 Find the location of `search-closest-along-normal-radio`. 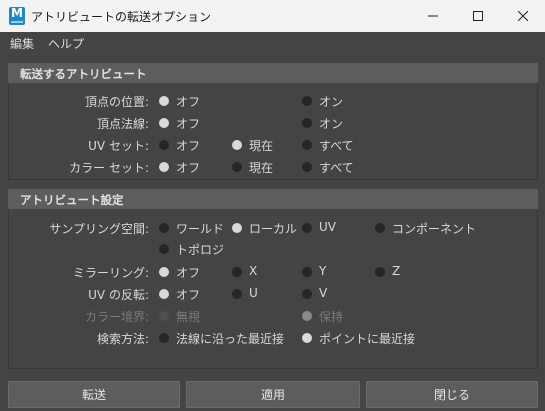

search-closest-along-normal-radio is located at coordinates (164, 338).